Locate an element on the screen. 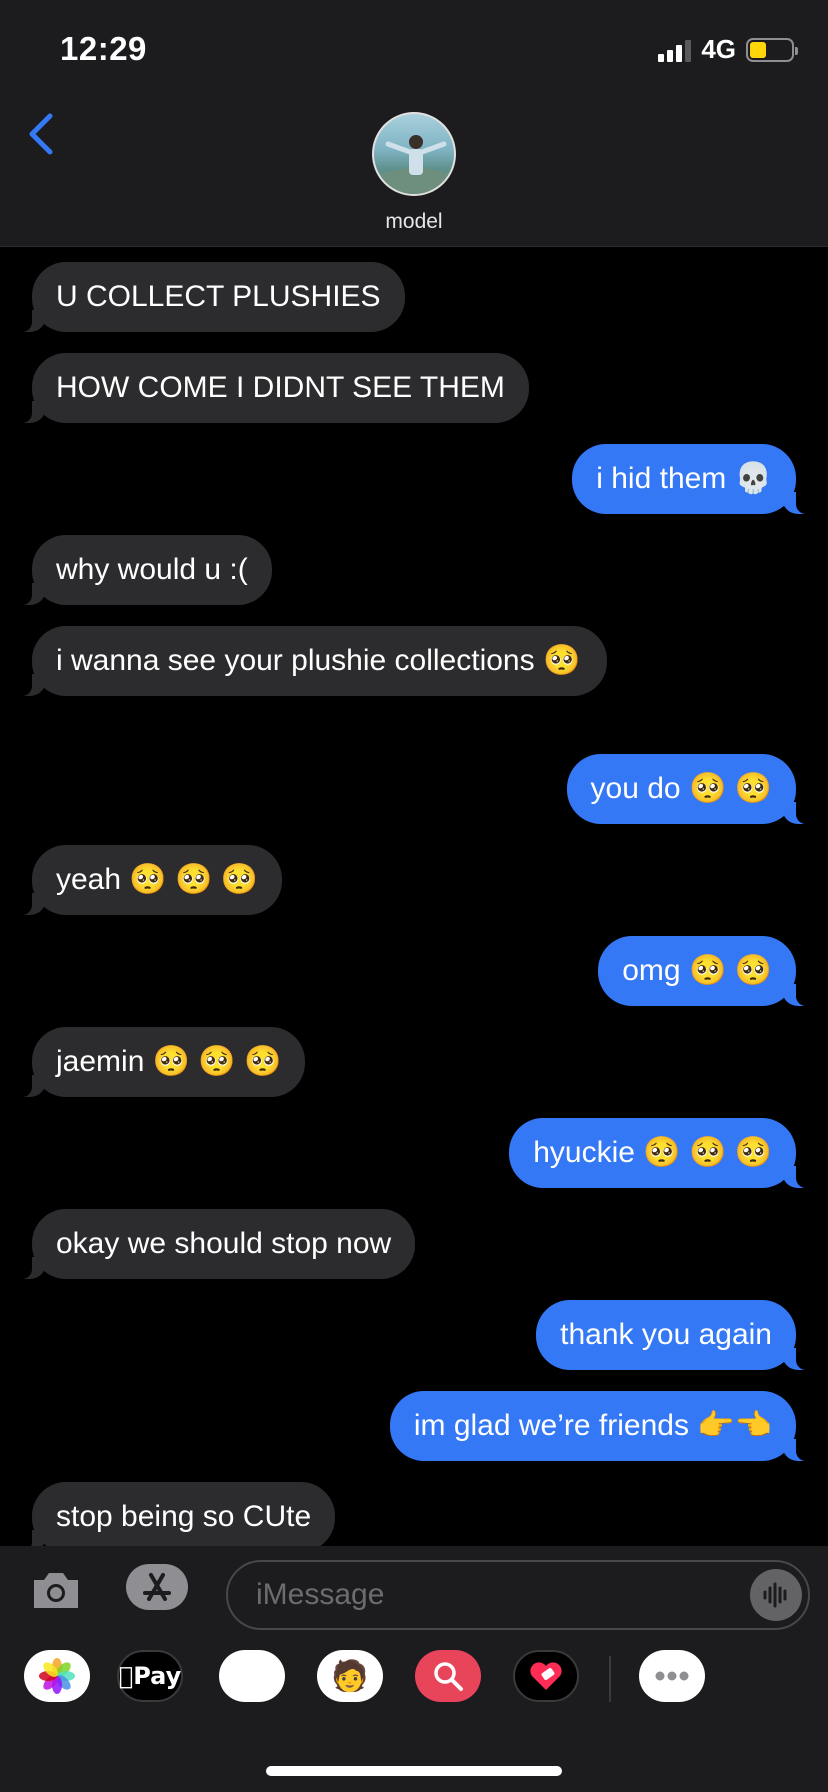 This screenshot has height=1792, width=828. message-bubble-outgoing: omg 🥺 🥺 is located at coordinates (703, 971).